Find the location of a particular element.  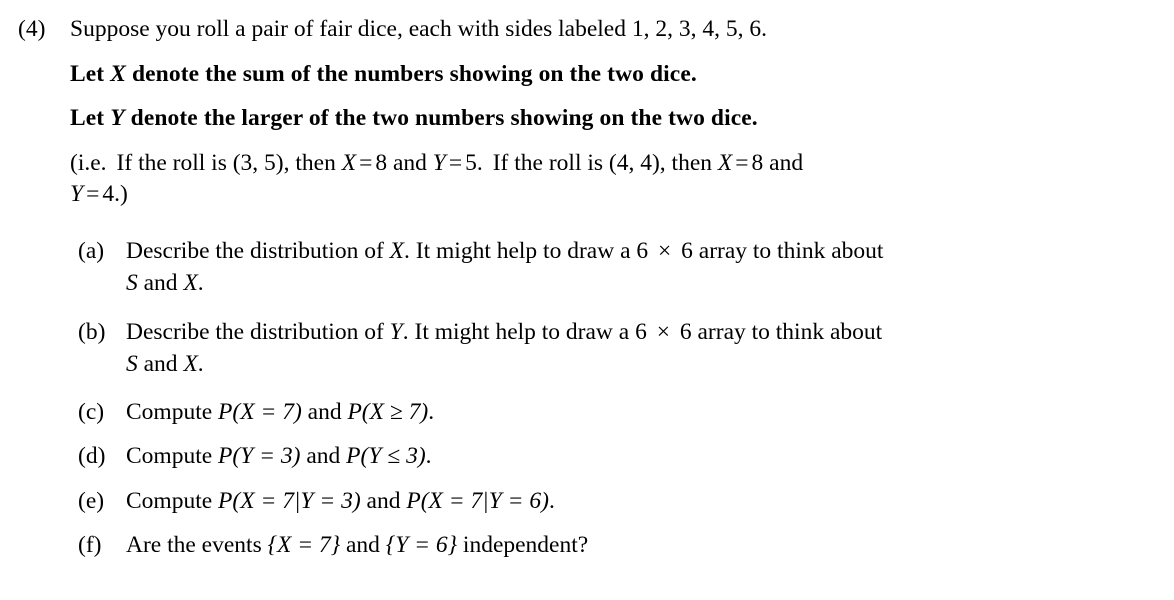

example-line-2: Y = 4.) is located at coordinates (609, 194).